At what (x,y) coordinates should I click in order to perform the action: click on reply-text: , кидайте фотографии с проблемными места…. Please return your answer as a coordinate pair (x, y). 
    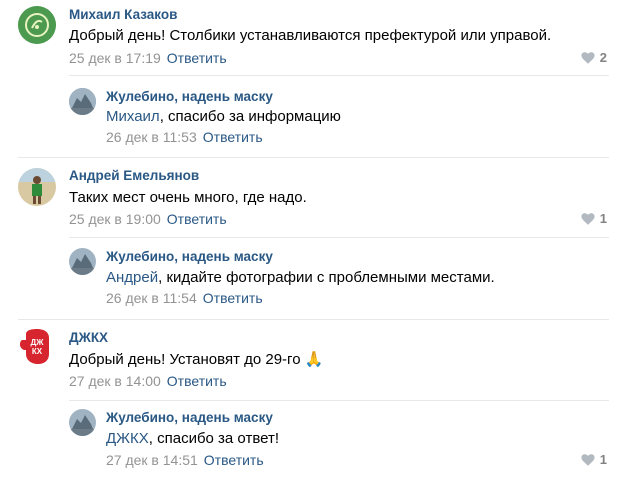
    Looking at the image, I should click on (326, 277).